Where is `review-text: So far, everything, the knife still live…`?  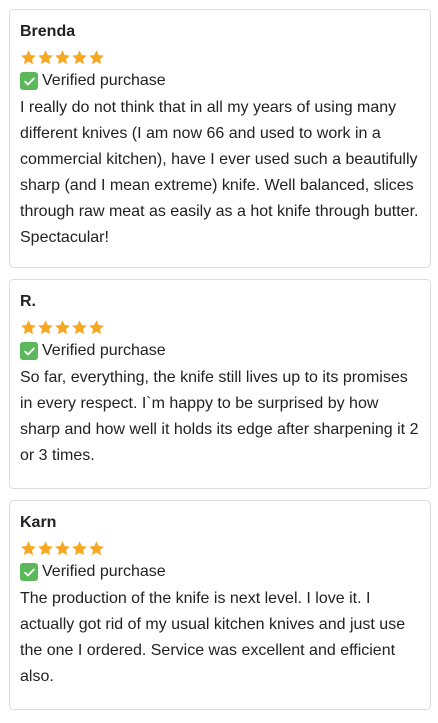
review-text: So far, everything, the knife still live… is located at coordinates (219, 416).